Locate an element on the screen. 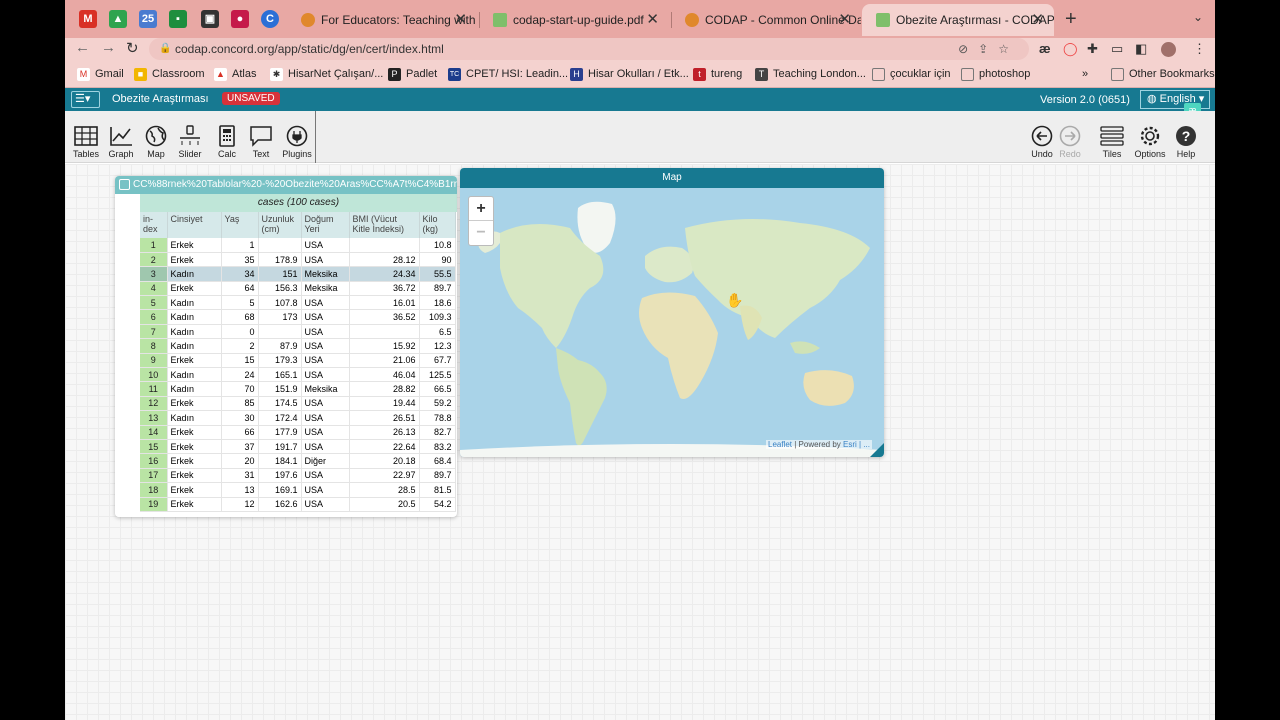 This screenshot has width=1280, height=720. table-cell: 90 is located at coordinates (437, 260).